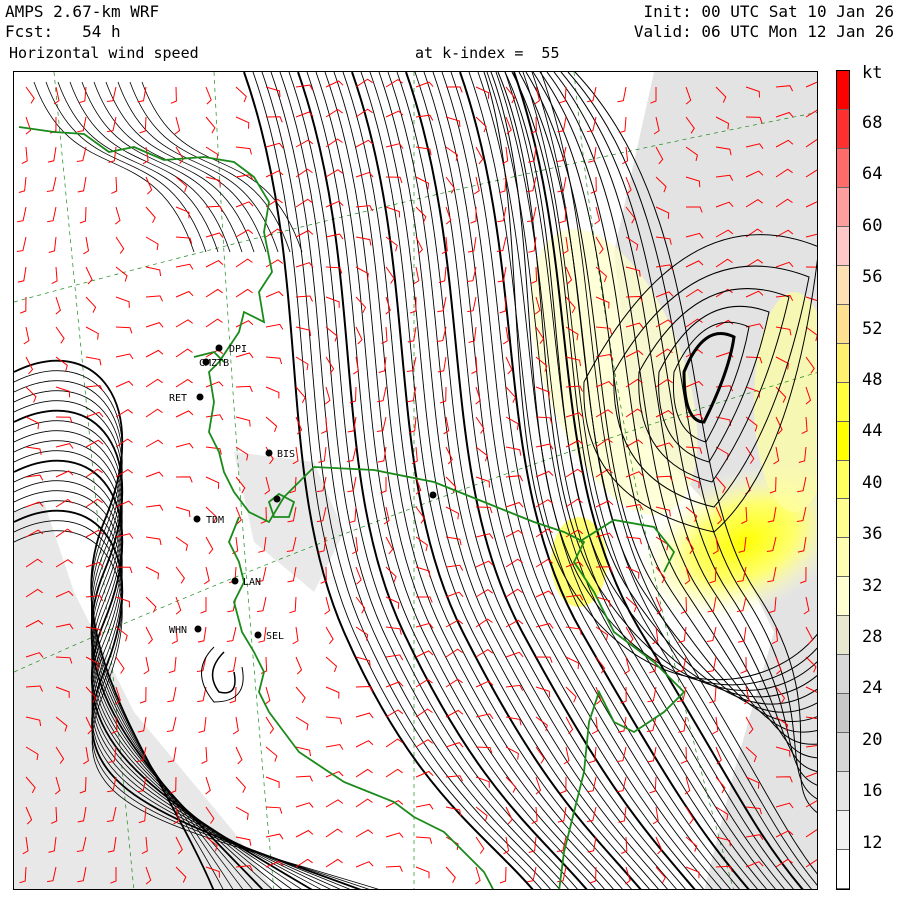  Describe the element at coordinates (238, 349) in the screenshot. I see `stn-dpi-label: DPI` at that location.